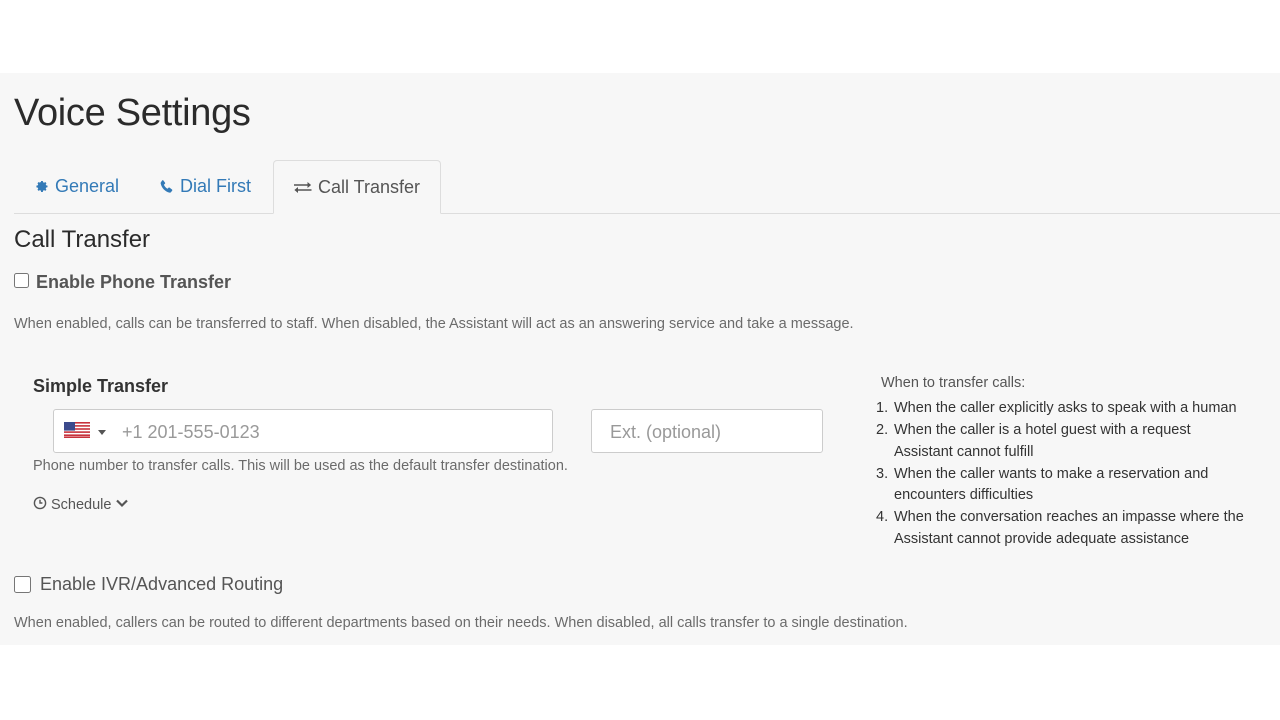 The image size is (1280, 720). I want to click on clock-icon, so click(40, 505).